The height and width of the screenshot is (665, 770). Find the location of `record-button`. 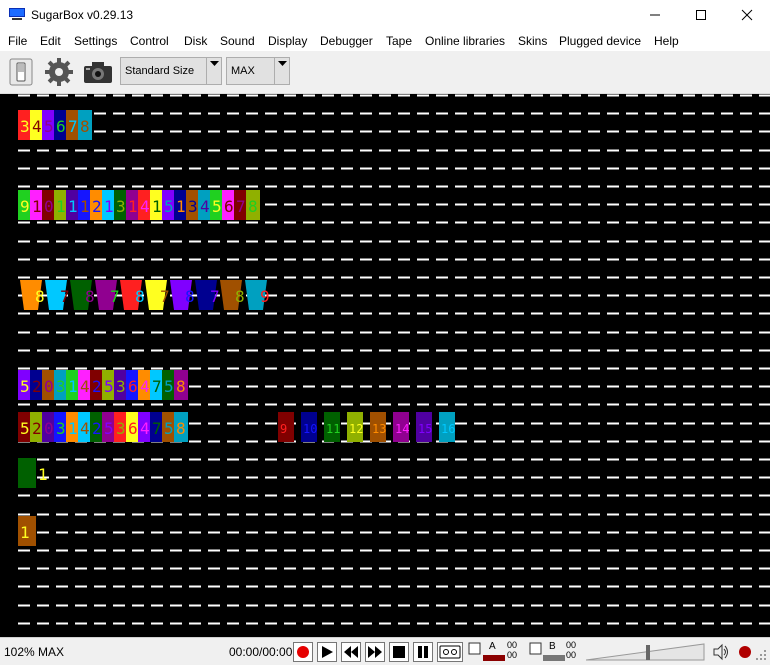

record-button is located at coordinates (303, 652).